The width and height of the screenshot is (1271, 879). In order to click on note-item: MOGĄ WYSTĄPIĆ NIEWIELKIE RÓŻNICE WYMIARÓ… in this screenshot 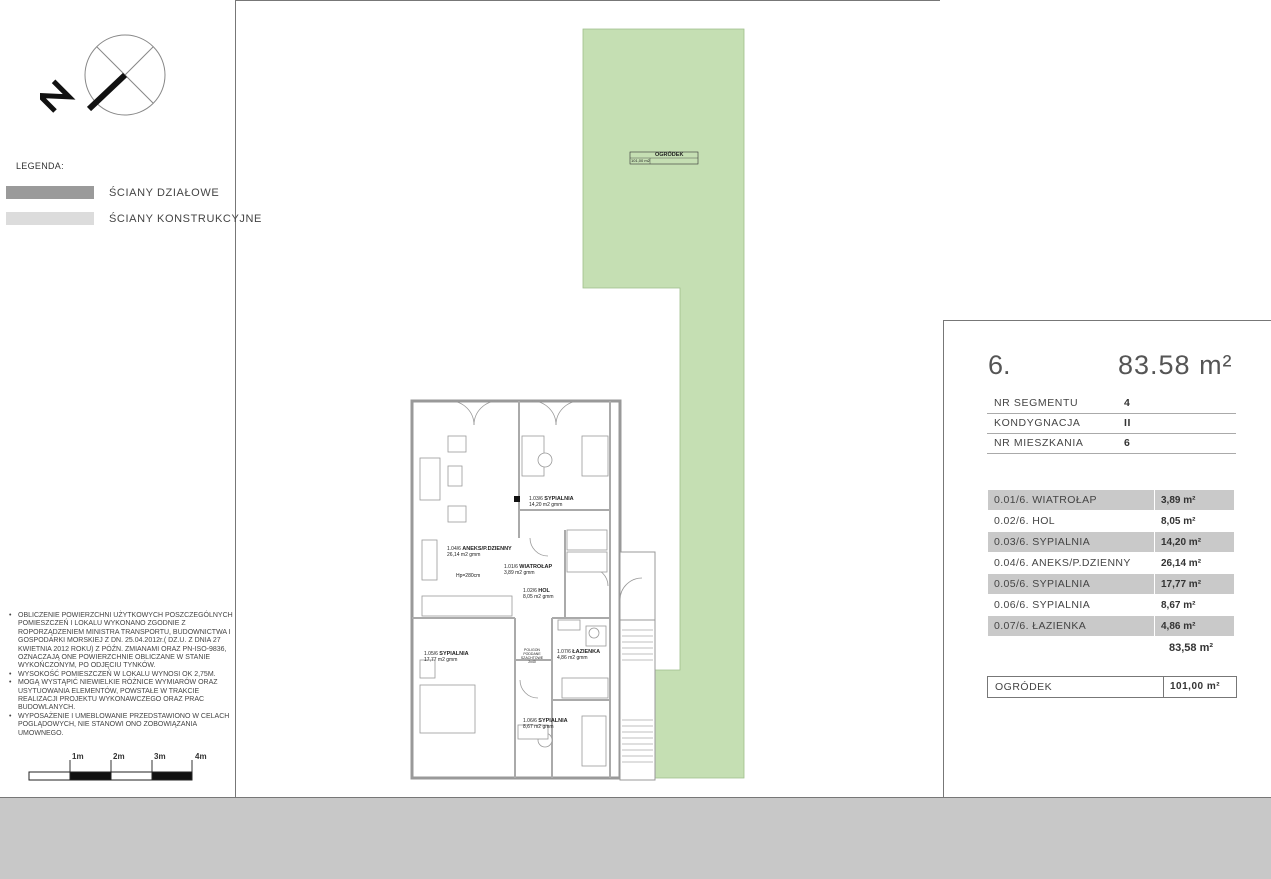, I will do `click(123, 696)`.